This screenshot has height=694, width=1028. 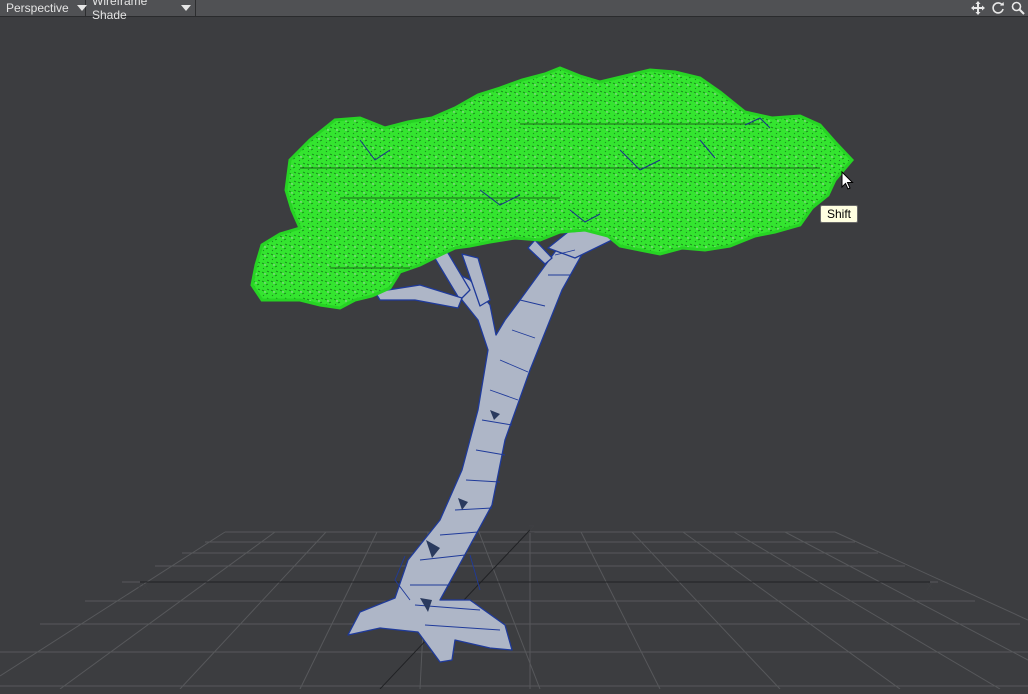 I want to click on axis-label-z: Z, so click(x=531, y=530).